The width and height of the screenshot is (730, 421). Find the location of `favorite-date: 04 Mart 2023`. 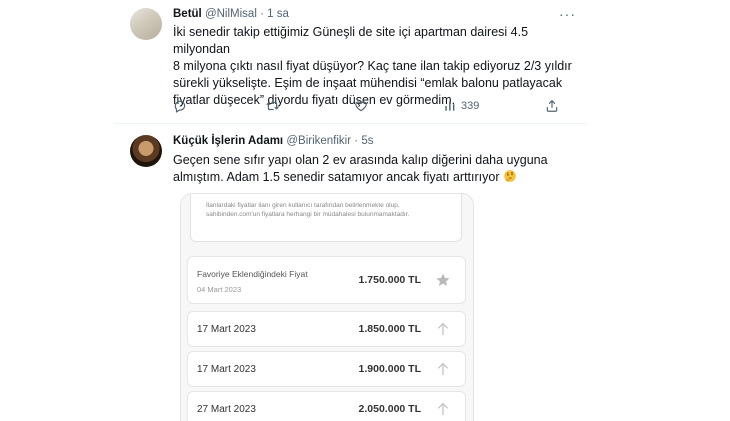

favorite-date: 04 Mart 2023 is located at coordinates (219, 289).